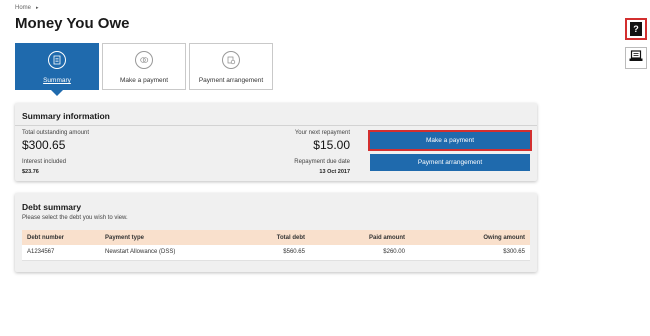 This screenshot has width=650, height=336. I want to click on col-payment-type: Payment type, so click(165, 237).